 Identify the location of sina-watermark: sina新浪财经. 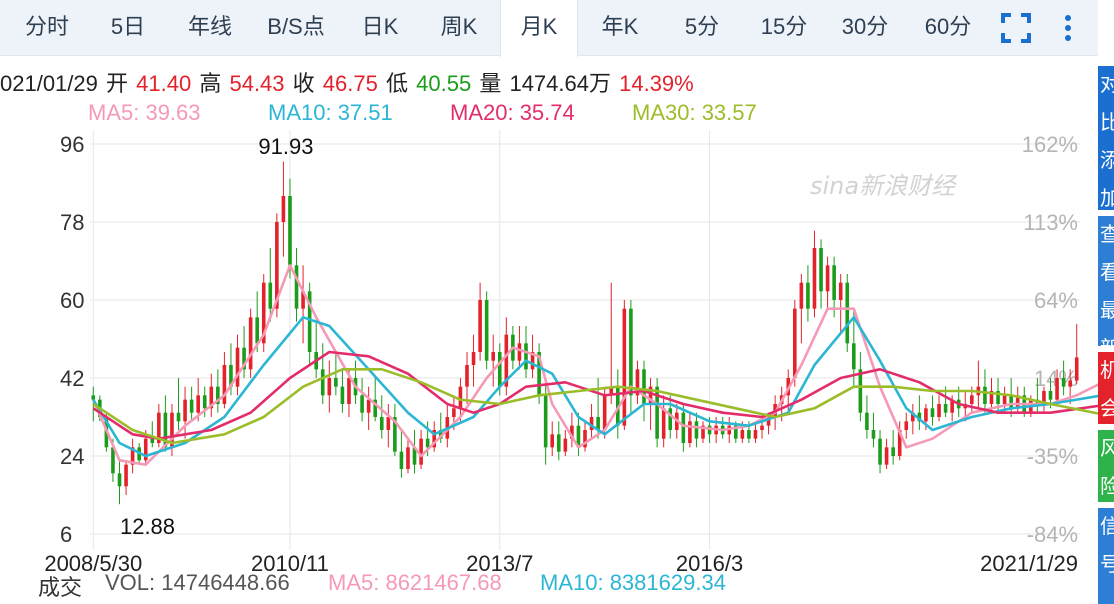
(884, 186).